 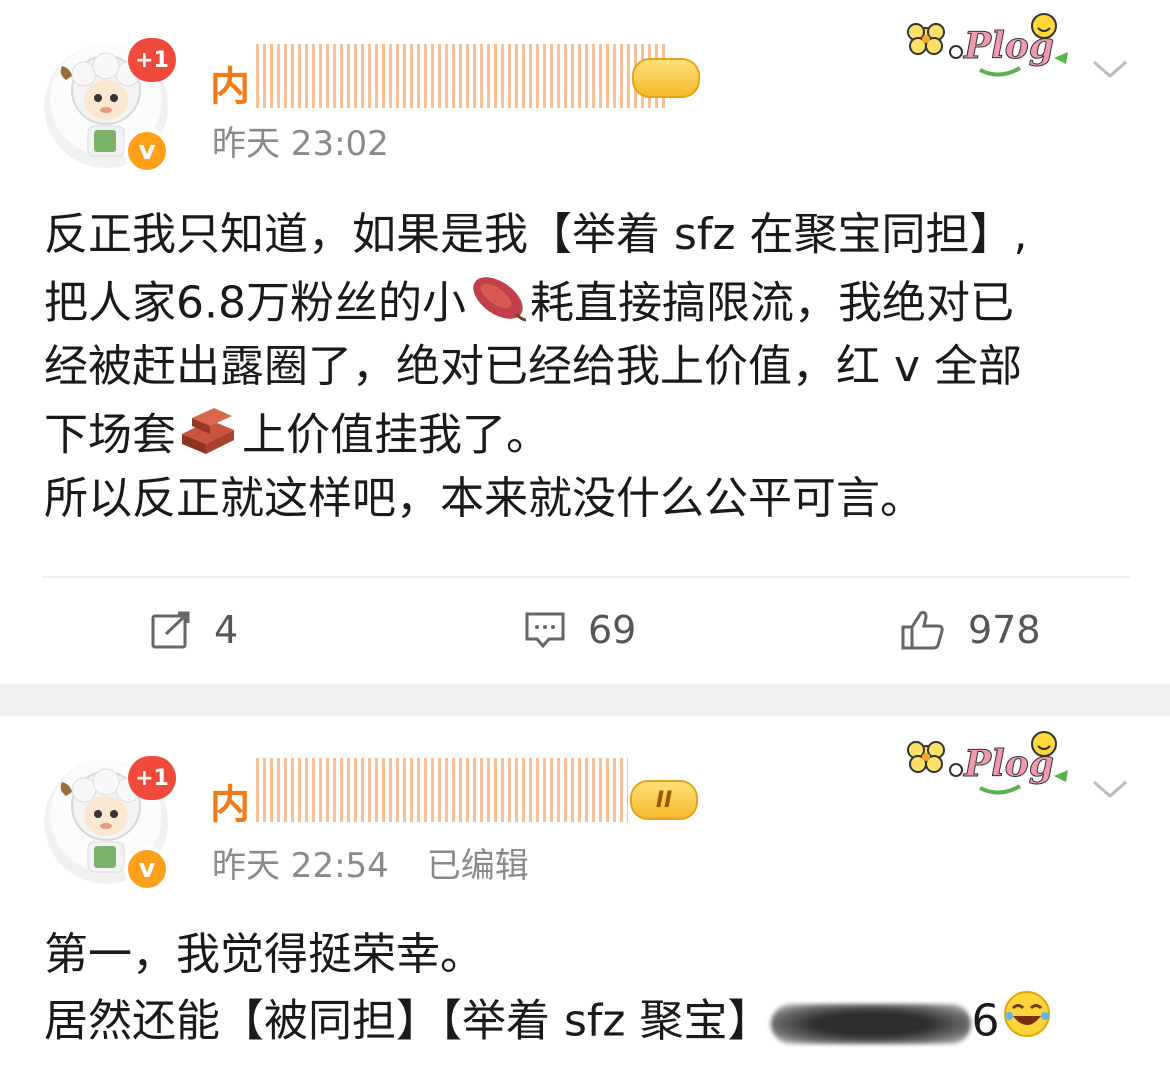 I want to click on post-separator, so click(x=585, y=700).